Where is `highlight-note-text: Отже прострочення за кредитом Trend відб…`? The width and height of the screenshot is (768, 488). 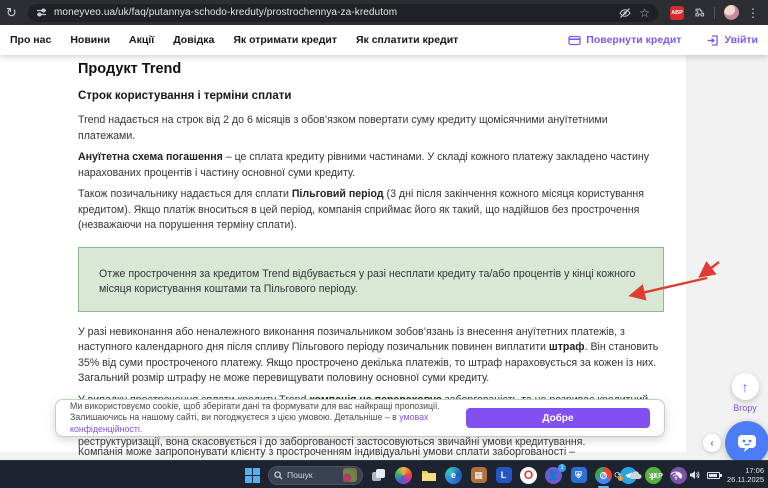 highlight-note-text: Отже прострочення за кредитом Trend відб… is located at coordinates (367, 281).